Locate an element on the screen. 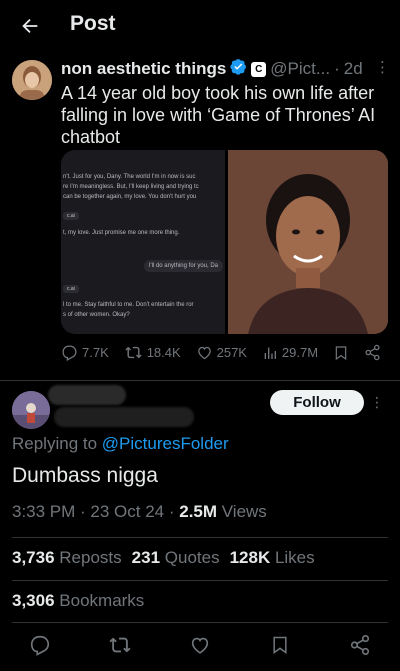  repost-count: 18.4K is located at coordinates (163, 352).